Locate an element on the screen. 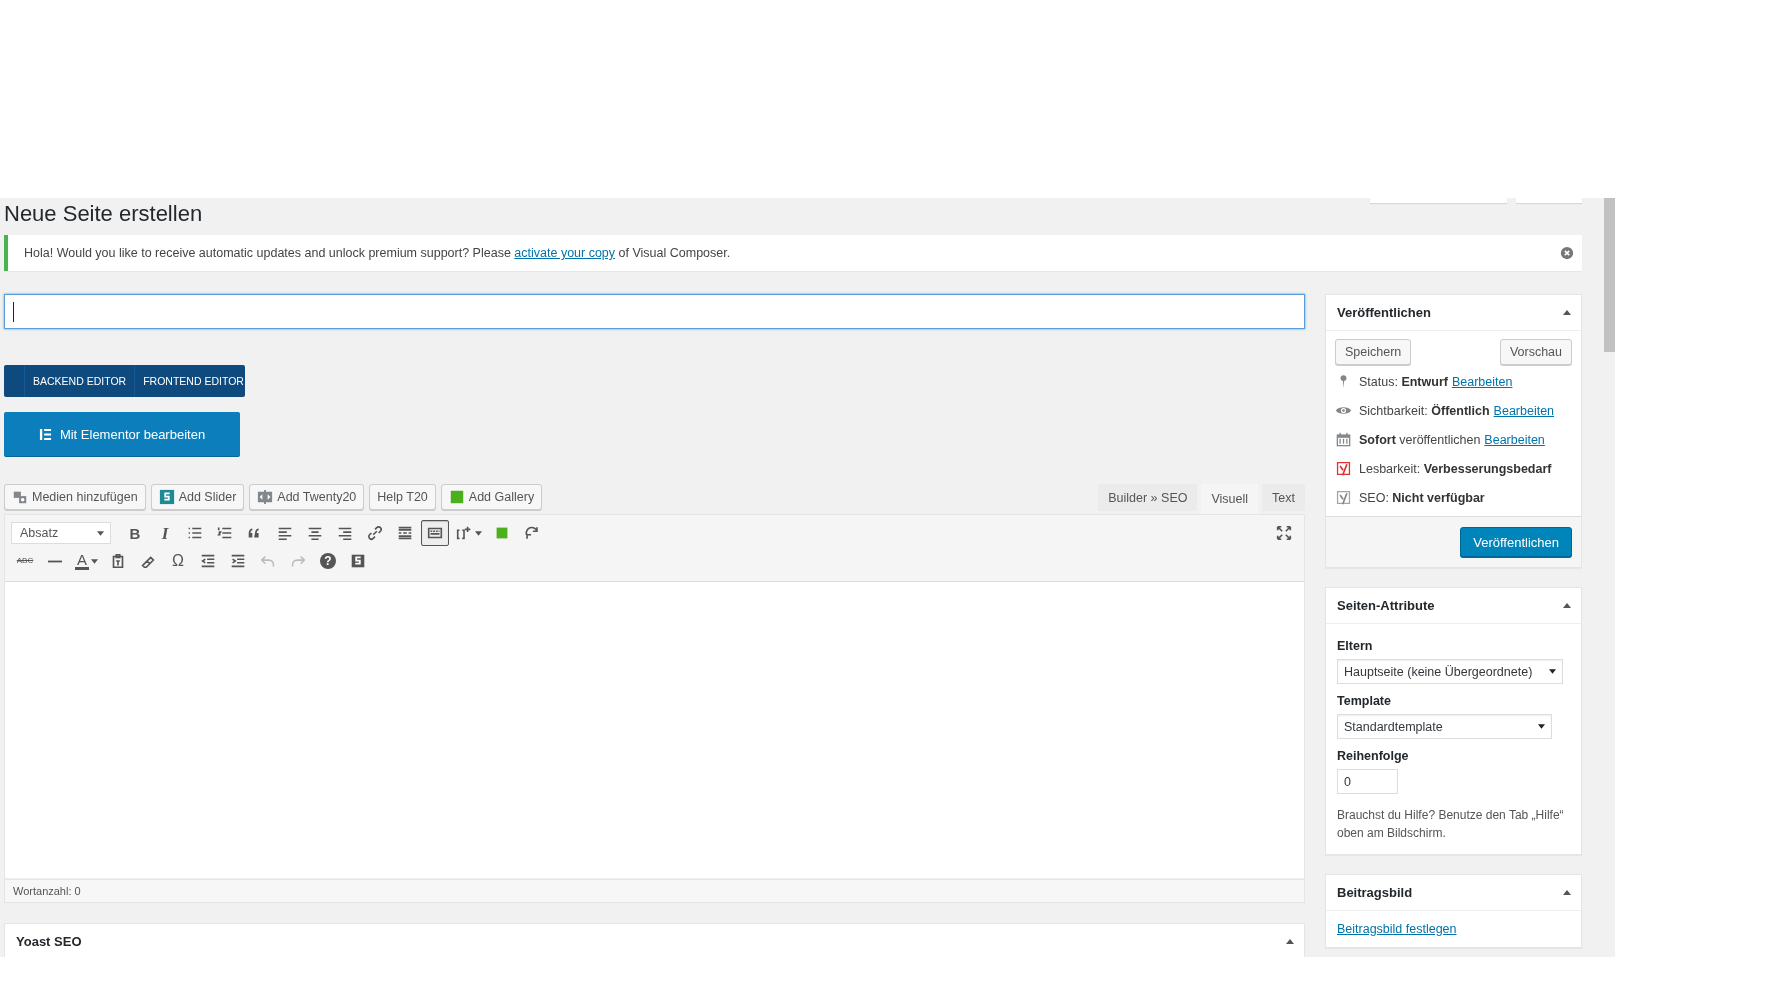 This screenshot has height=1003, width=1783. editor-tab: Text is located at coordinates (1283, 497).